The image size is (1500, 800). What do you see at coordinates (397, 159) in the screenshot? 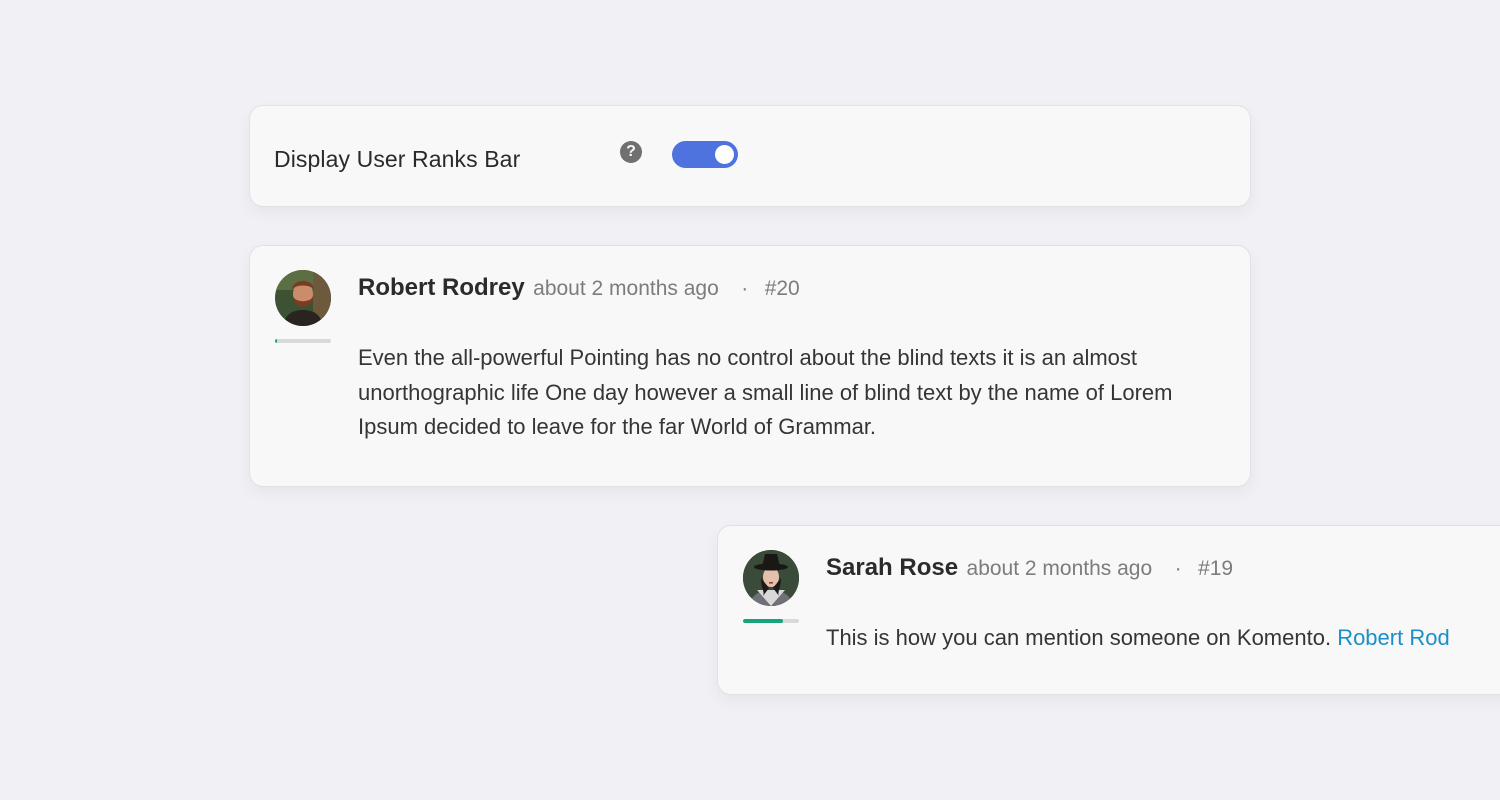
I see `setting-label: Display User Ranks Bar` at bounding box center [397, 159].